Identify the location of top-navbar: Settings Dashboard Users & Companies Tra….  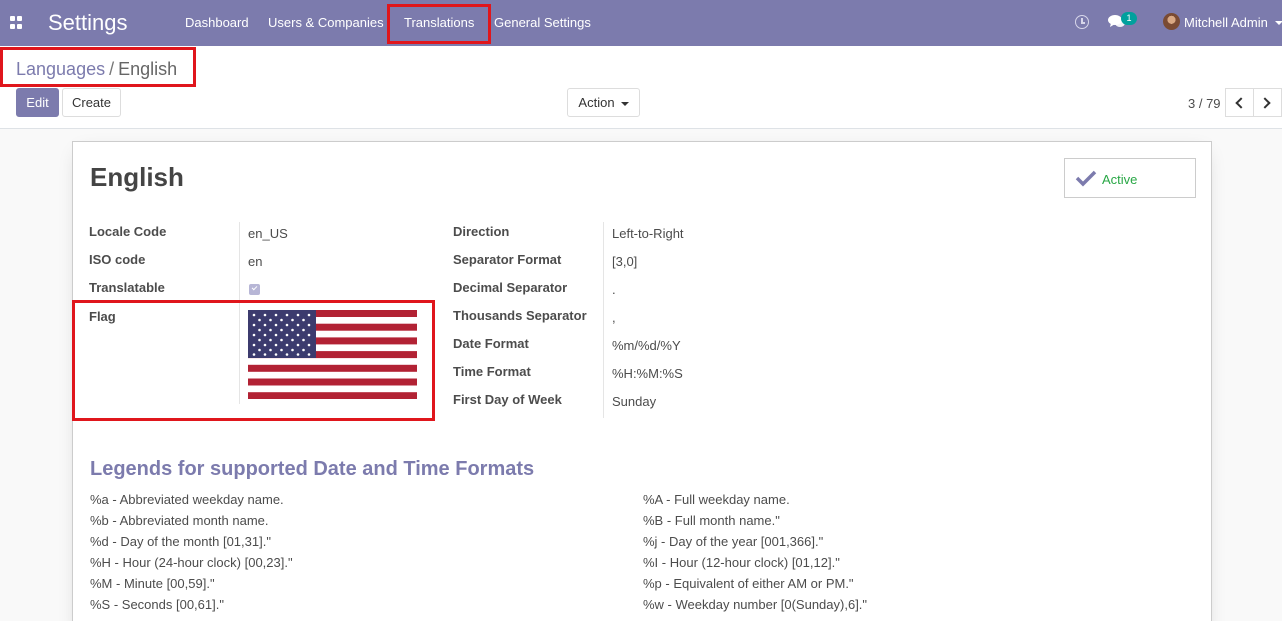
(641, 23).